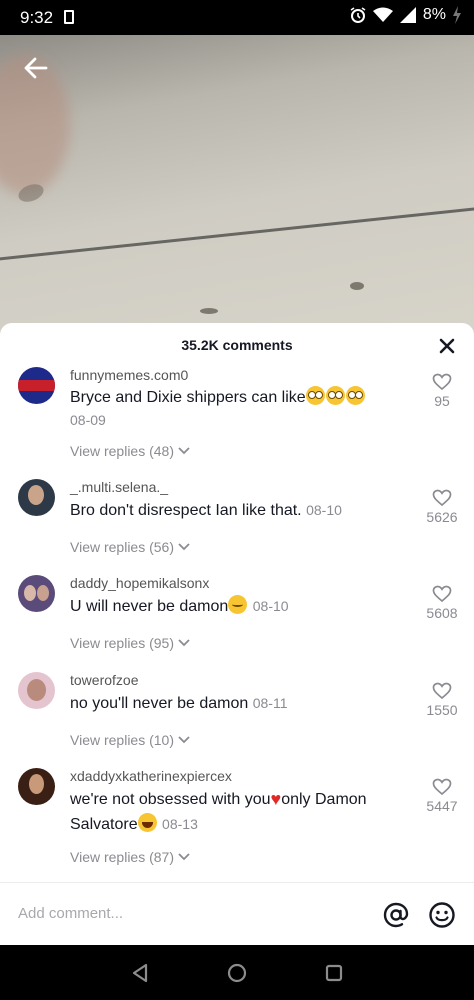 The height and width of the screenshot is (1000, 474). What do you see at coordinates (396, 915) in the screenshot?
I see `at-mention-icon` at bounding box center [396, 915].